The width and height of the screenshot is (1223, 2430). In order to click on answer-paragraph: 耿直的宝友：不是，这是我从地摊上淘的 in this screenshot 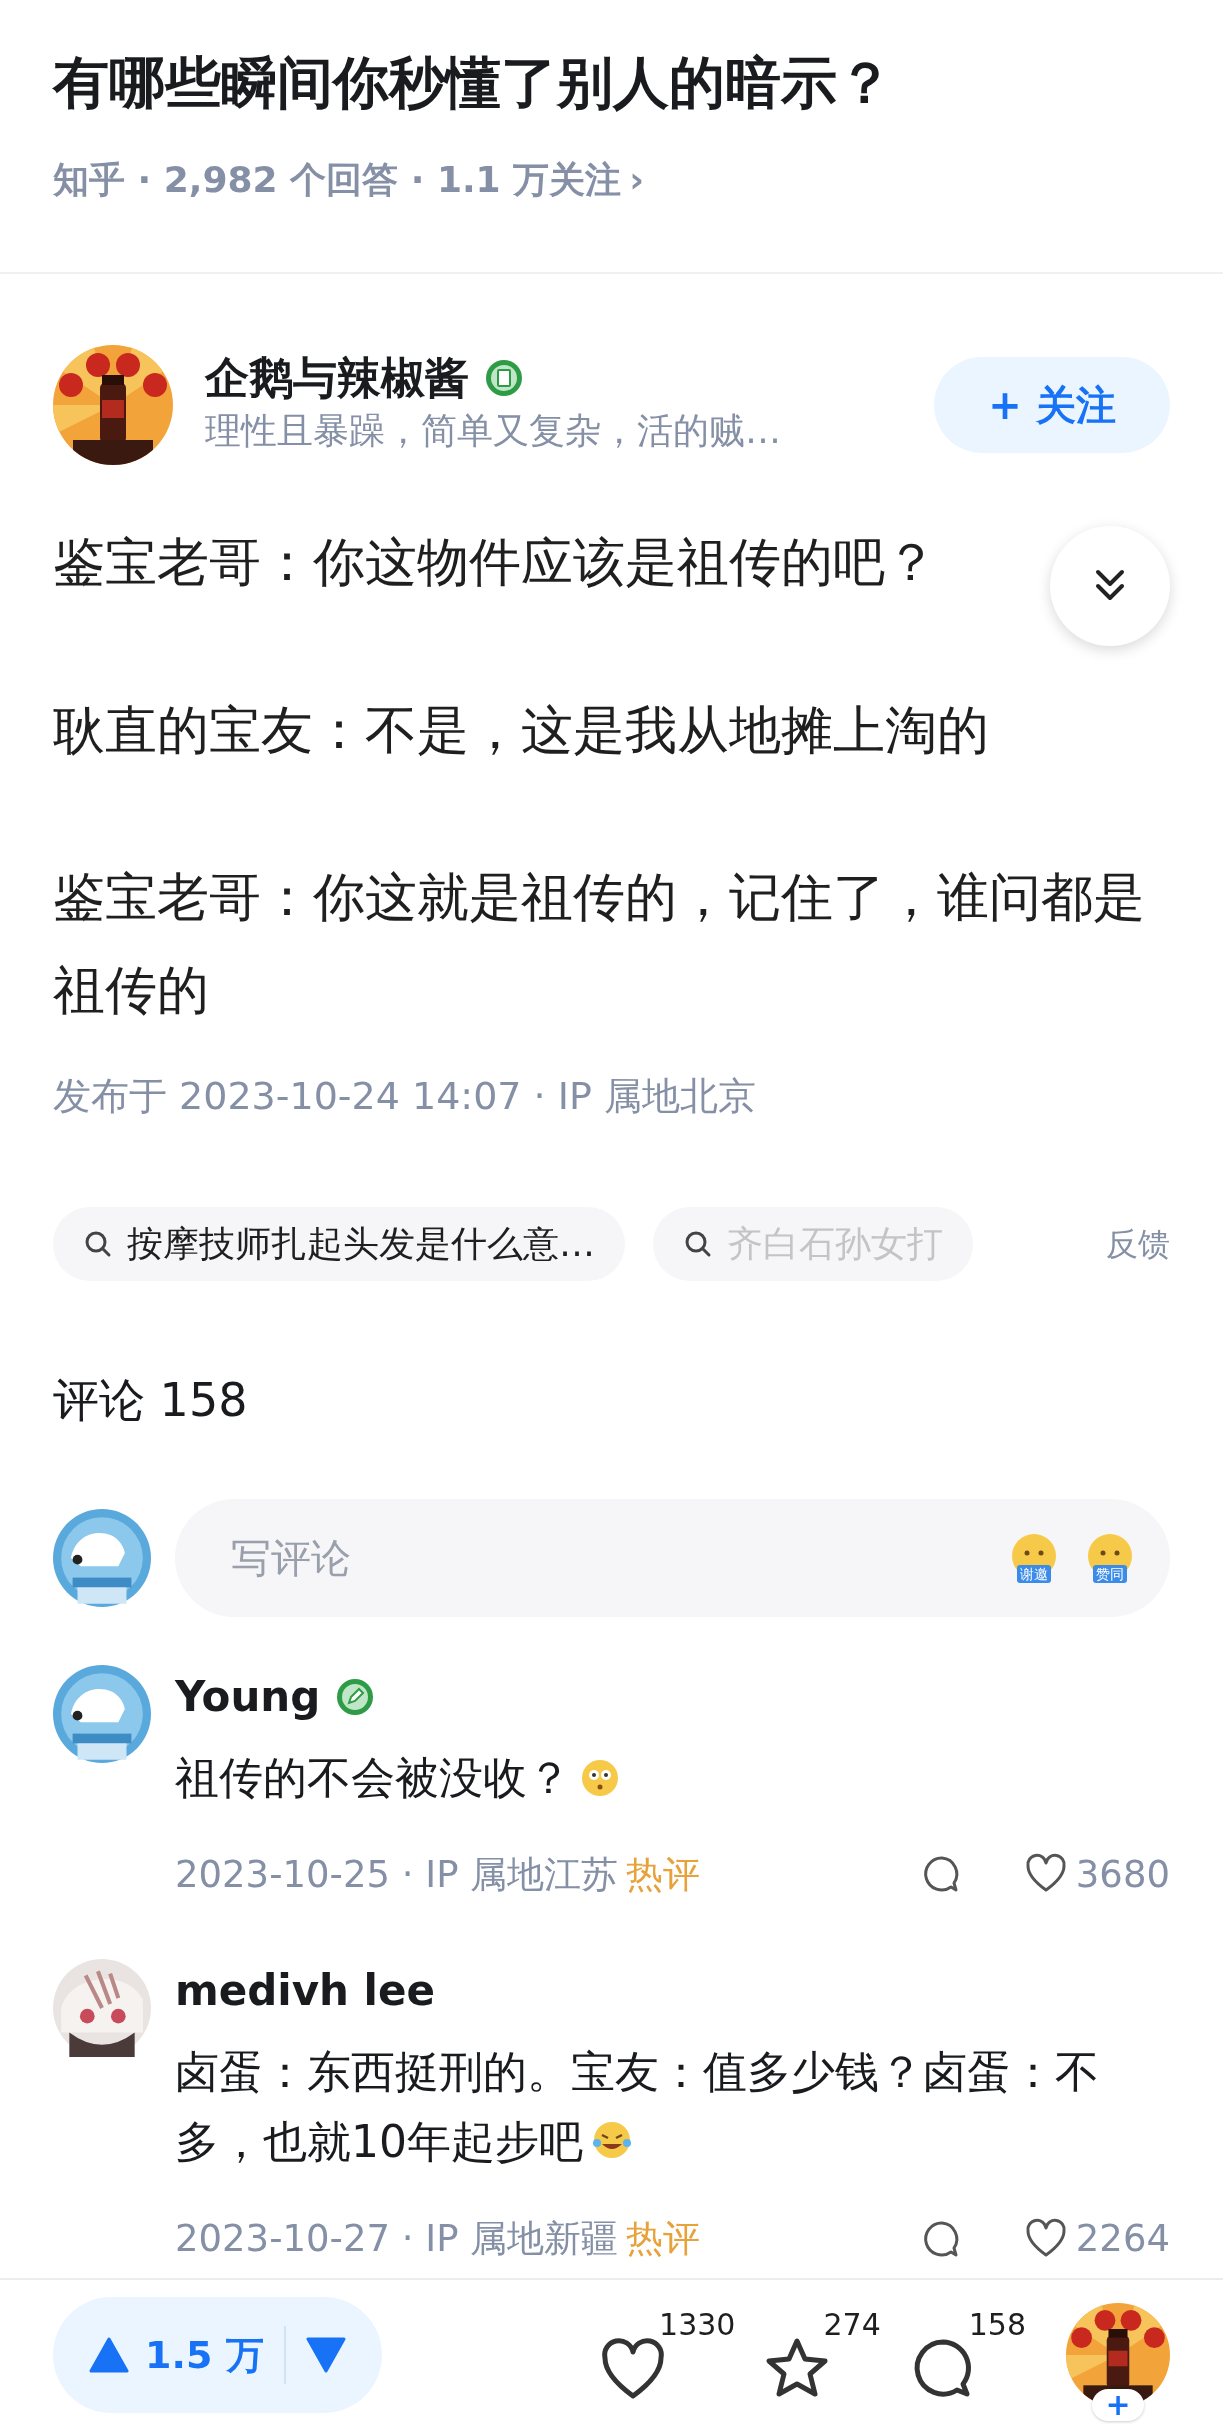, I will do `click(521, 730)`.